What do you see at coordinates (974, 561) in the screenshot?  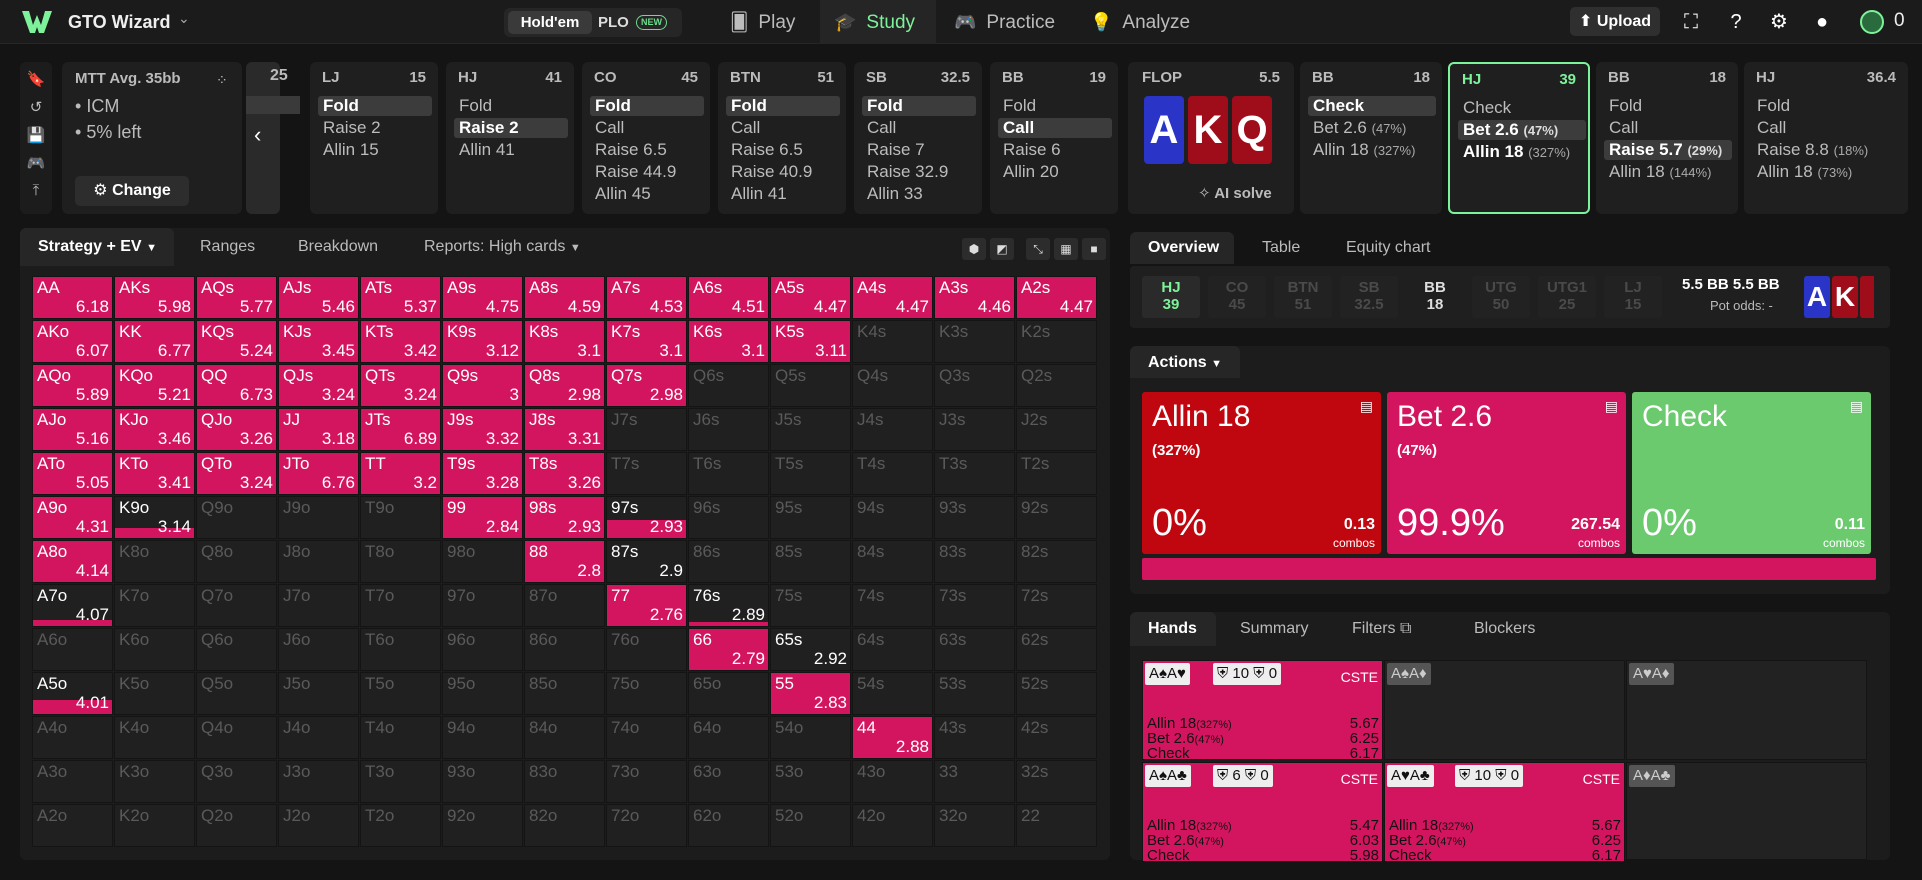 I see `range-cell: 83s` at bounding box center [974, 561].